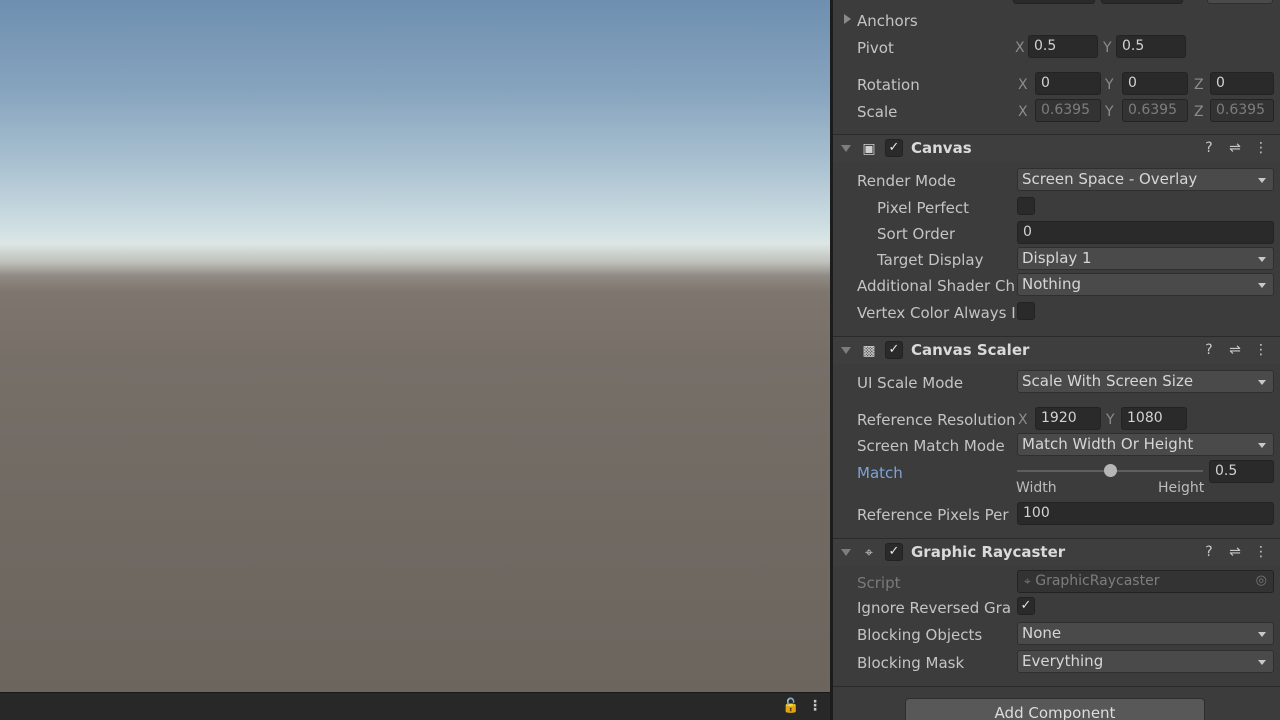 The width and height of the screenshot is (1280, 720). What do you see at coordinates (936, 286) in the screenshot?
I see `additional-shader-label: Additional Shader Ch` at bounding box center [936, 286].